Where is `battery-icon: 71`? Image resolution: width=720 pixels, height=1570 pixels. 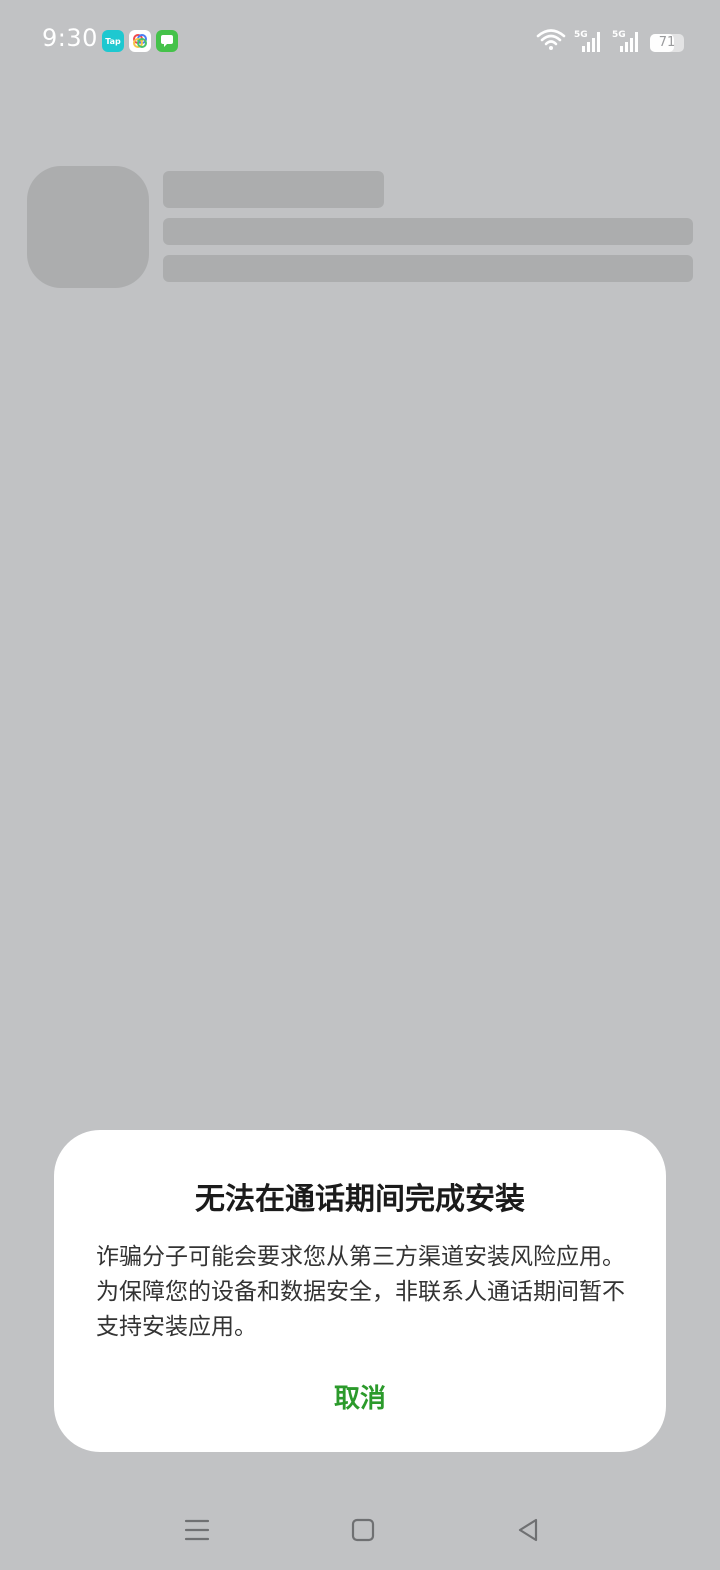 battery-icon: 71 is located at coordinates (667, 43).